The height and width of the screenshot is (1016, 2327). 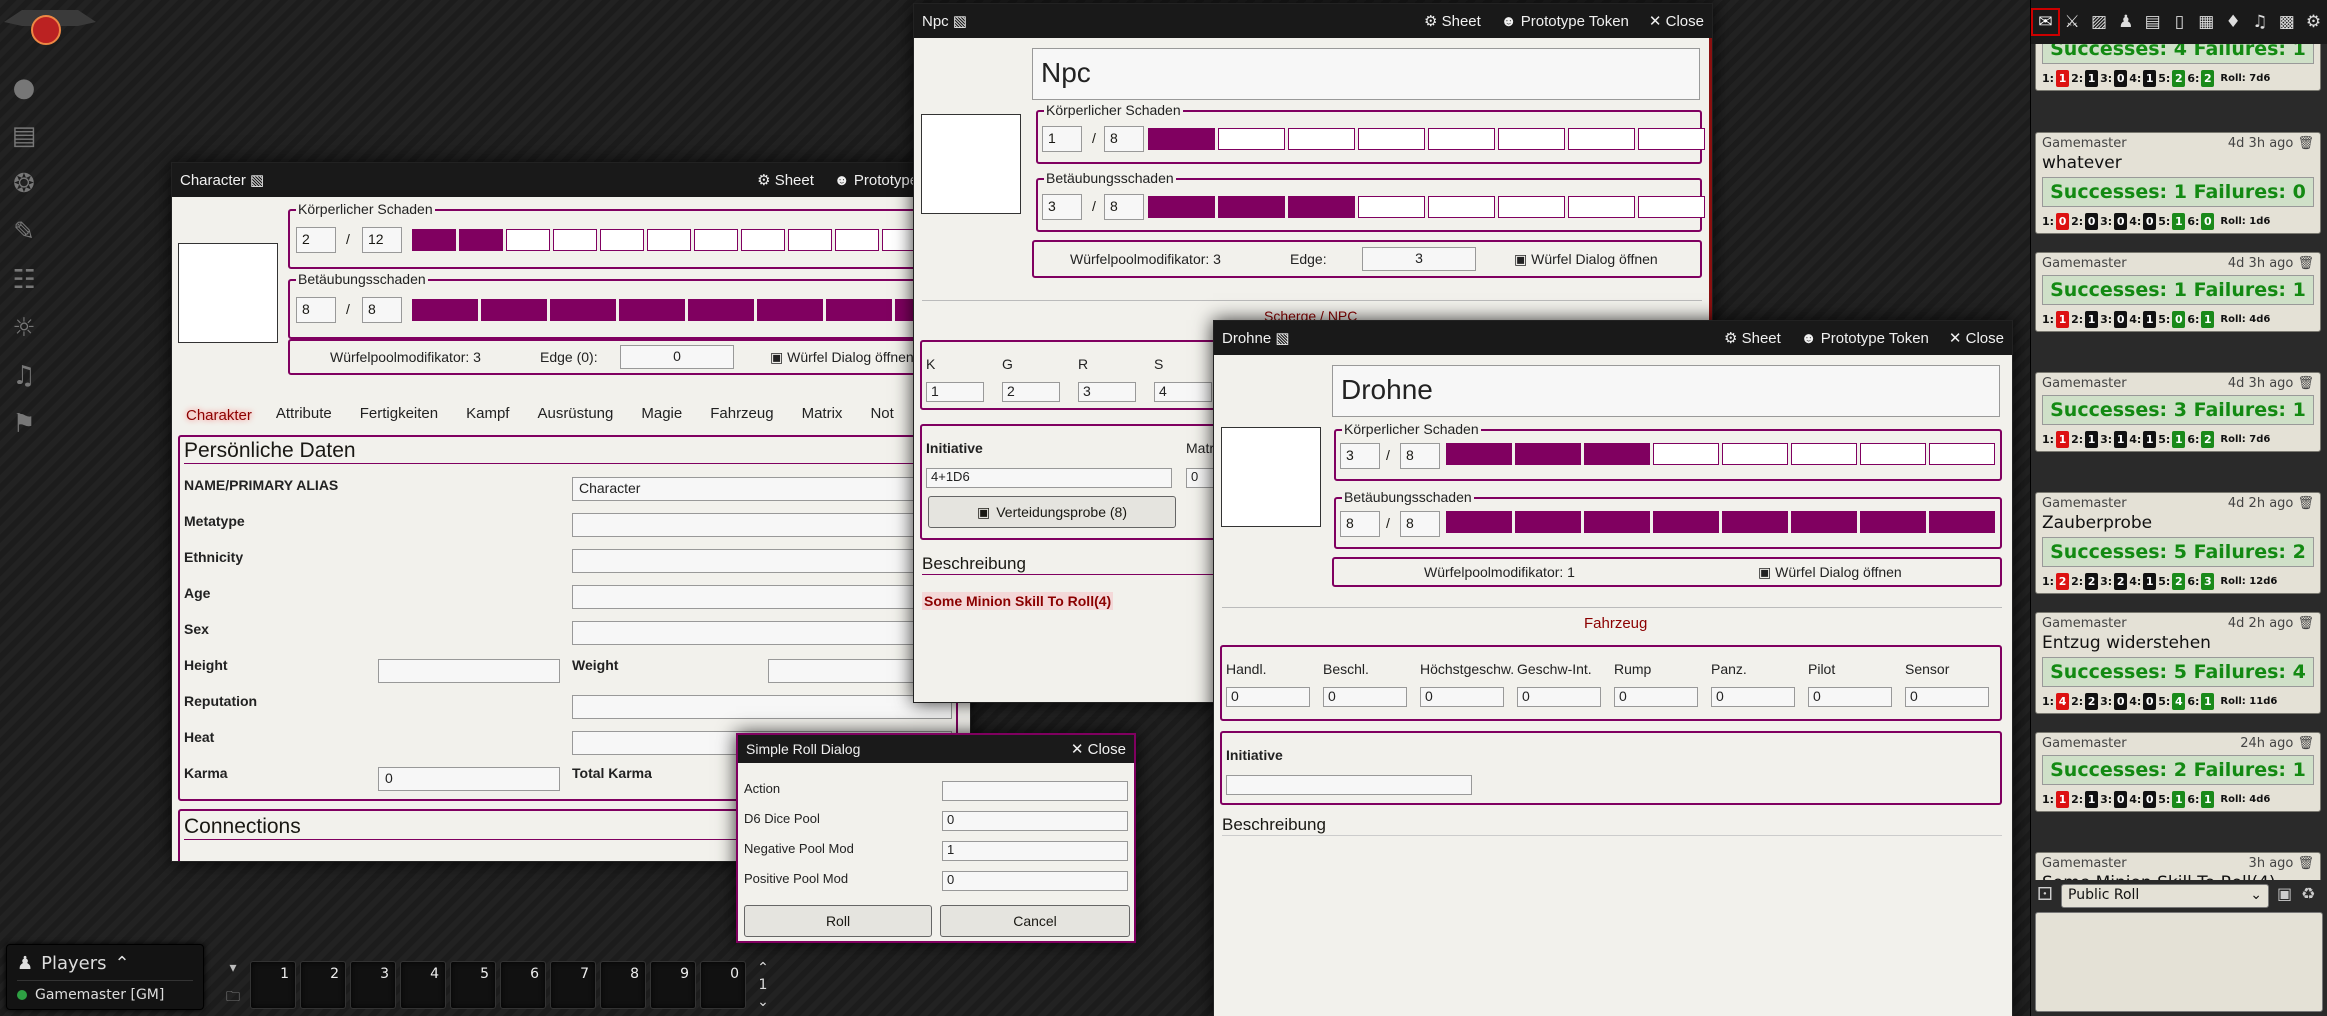 I want to click on minion-skill-roll: Some Minion Skill To Roll(4), so click(x=1018, y=601).